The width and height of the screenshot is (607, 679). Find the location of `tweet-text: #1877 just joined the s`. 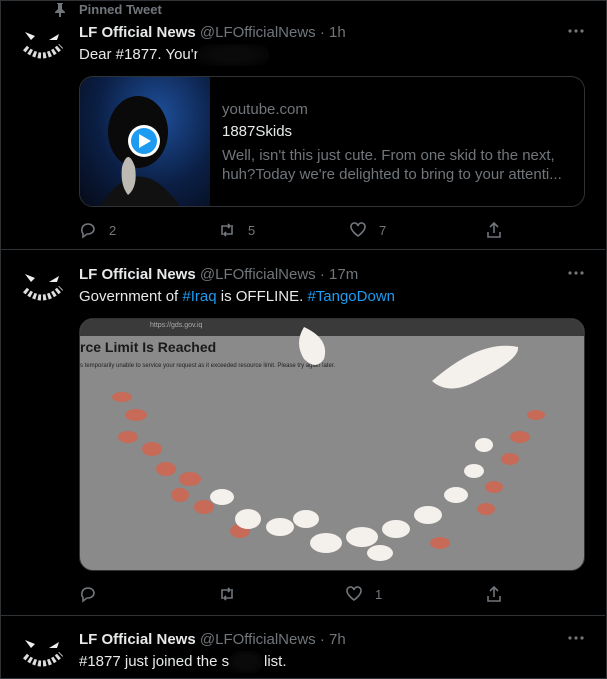

tweet-text: #1877 just joined the s is located at coordinates (154, 661).